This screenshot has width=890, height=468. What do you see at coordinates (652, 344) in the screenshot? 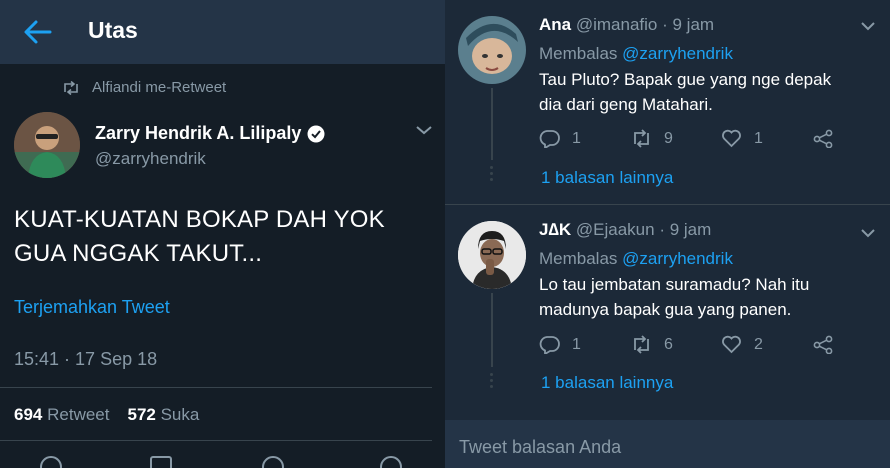
I see `retweet-button: 6` at bounding box center [652, 344].